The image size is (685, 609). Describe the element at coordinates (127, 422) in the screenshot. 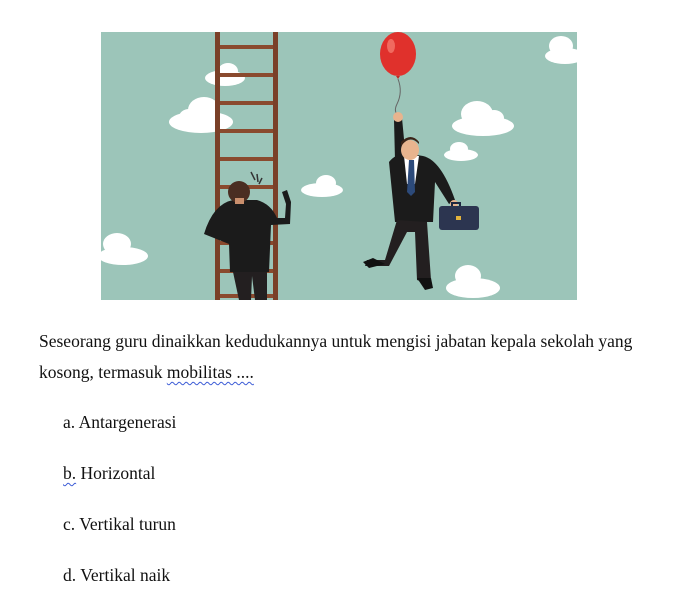

I see `option-a-text: Antargenerasi` at that location.